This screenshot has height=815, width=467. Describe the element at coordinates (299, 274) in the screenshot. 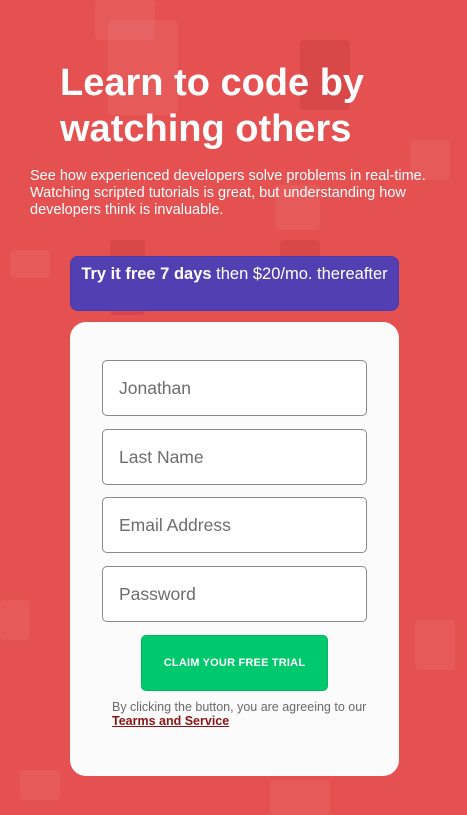

I see `trial-offer-price: then $20/mo. thereafter` at that location.